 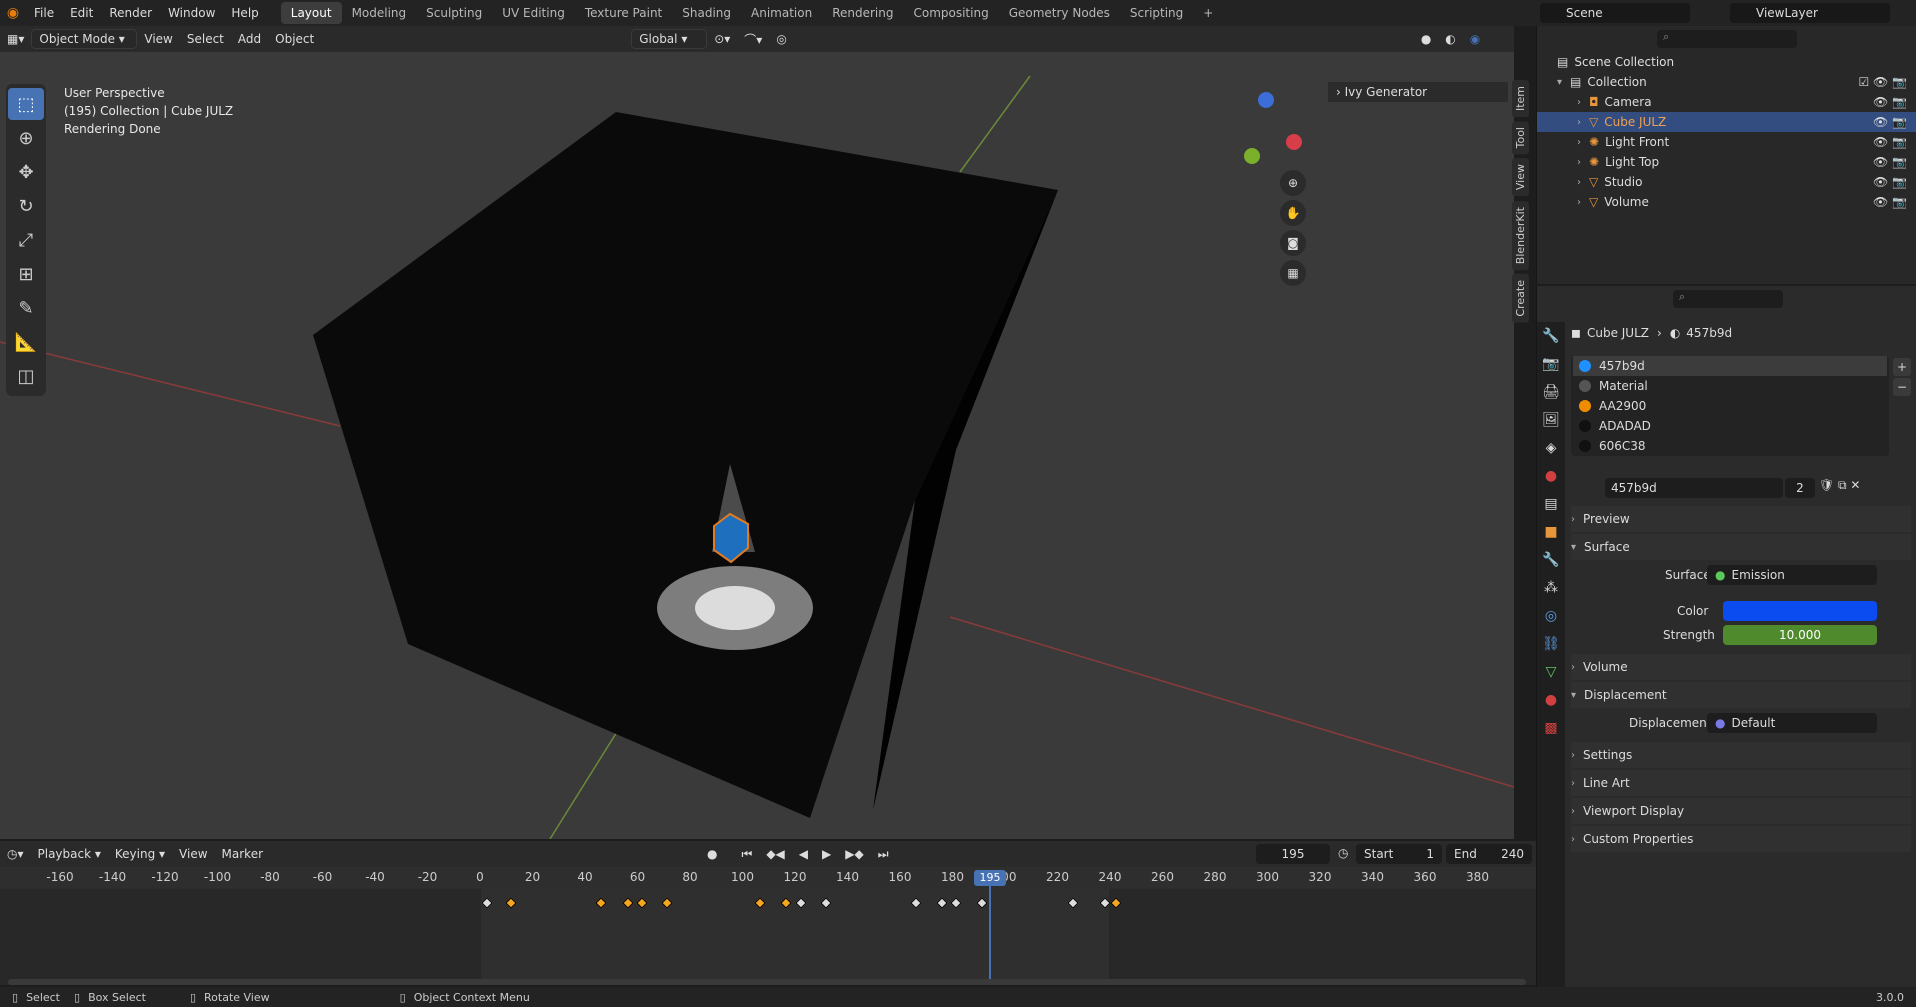 What do you see at coordinates (242, 854) in the screenshot?
I see `menu-marker: Marker` at bounding box center [242, 854].